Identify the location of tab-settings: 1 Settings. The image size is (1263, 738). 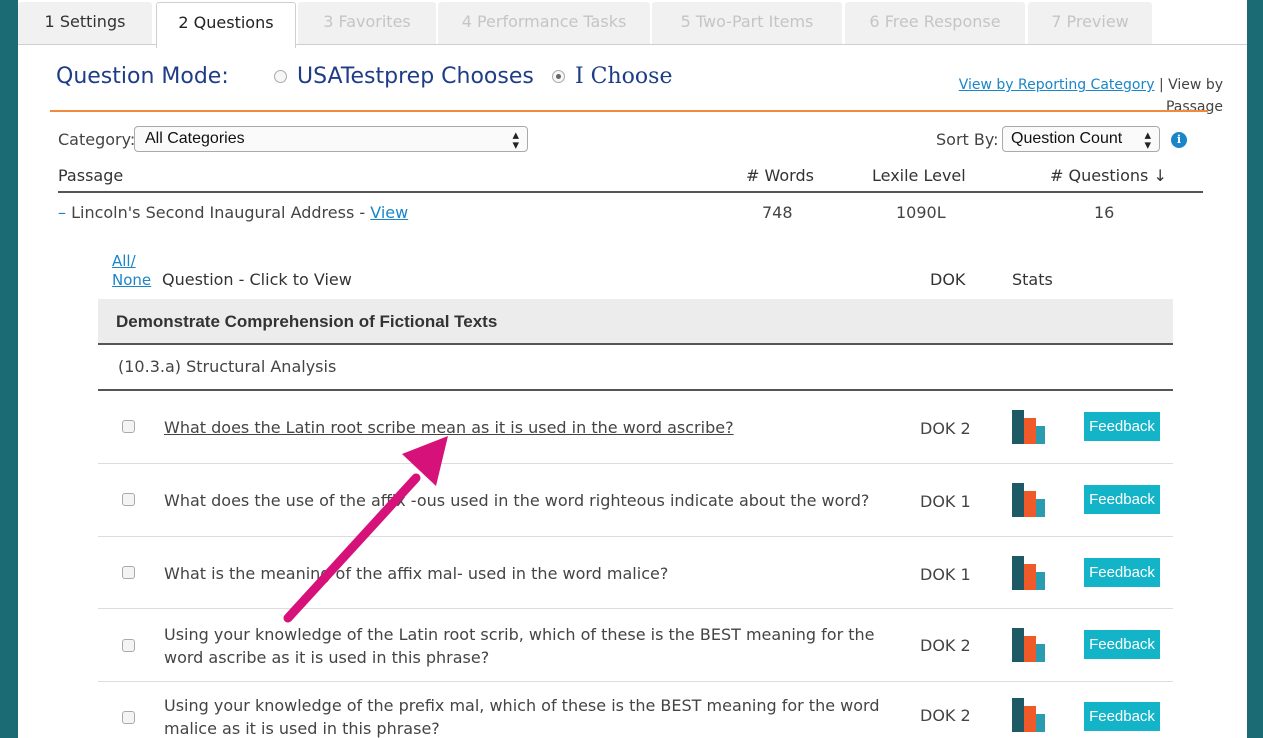
(85, 23).